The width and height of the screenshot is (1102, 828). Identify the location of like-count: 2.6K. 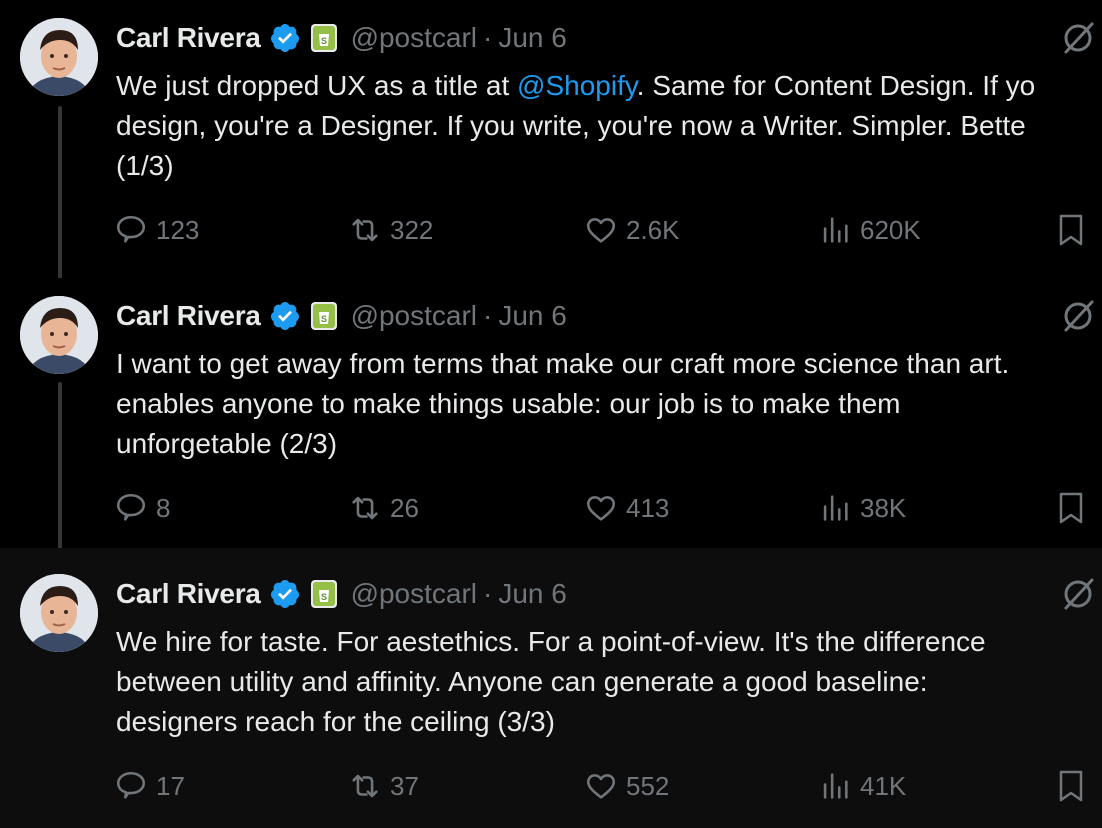
(653, 229).